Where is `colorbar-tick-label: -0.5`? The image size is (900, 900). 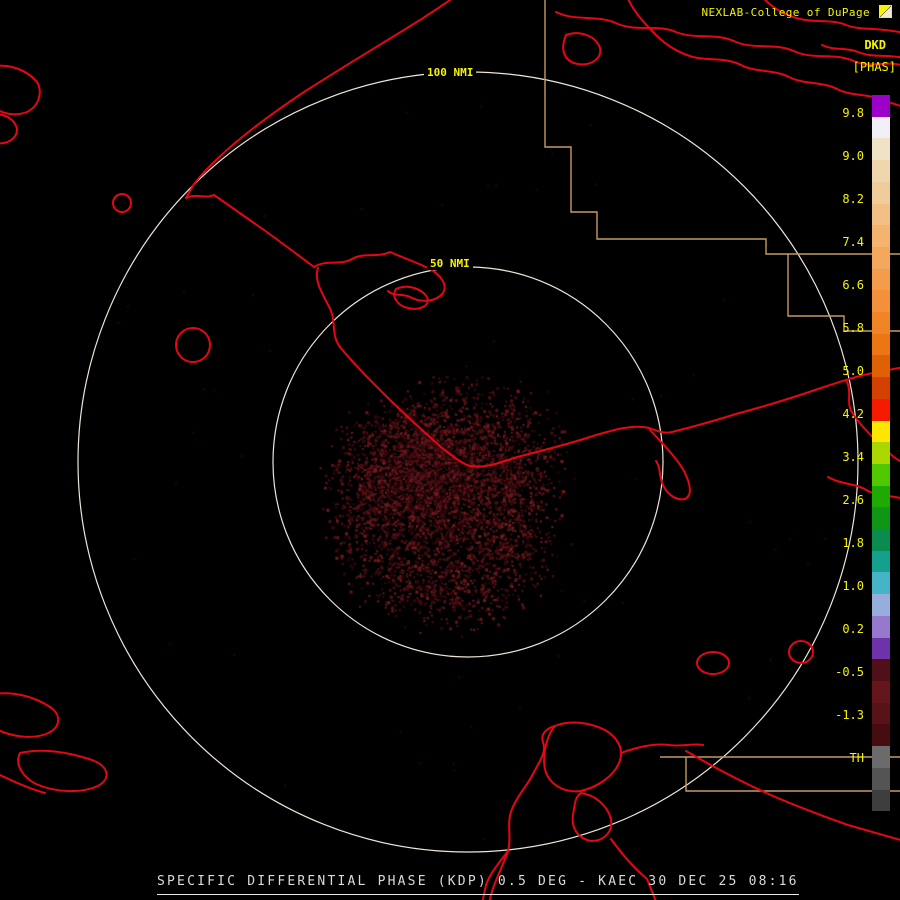
colorbar-tick-label: -0.5 is located at coordinates (849, 672).